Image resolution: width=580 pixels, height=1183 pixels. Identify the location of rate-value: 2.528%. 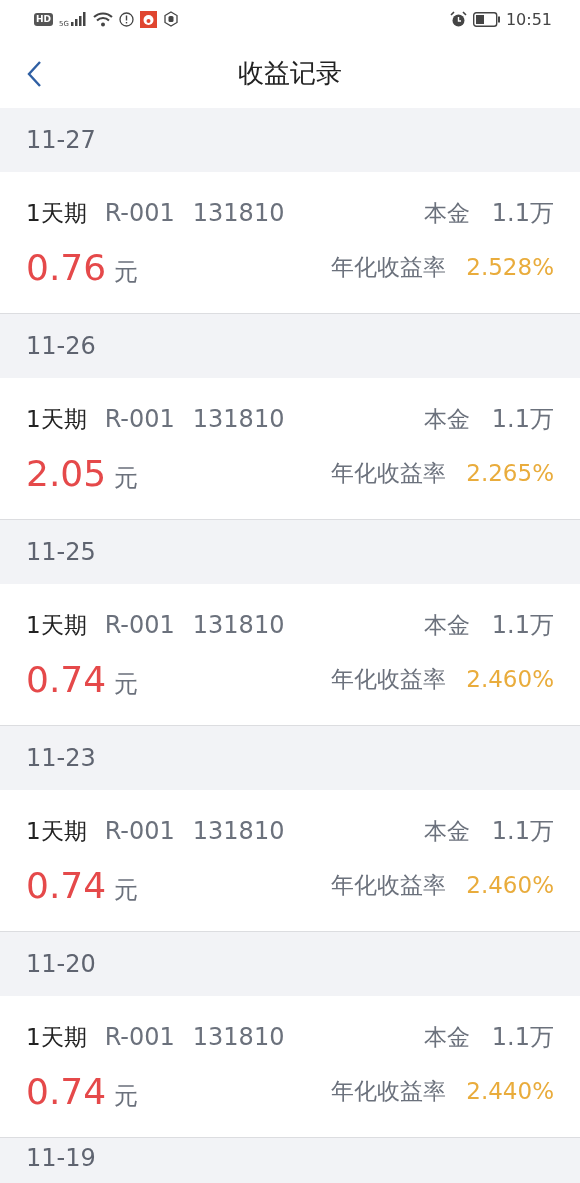
(510, 267).